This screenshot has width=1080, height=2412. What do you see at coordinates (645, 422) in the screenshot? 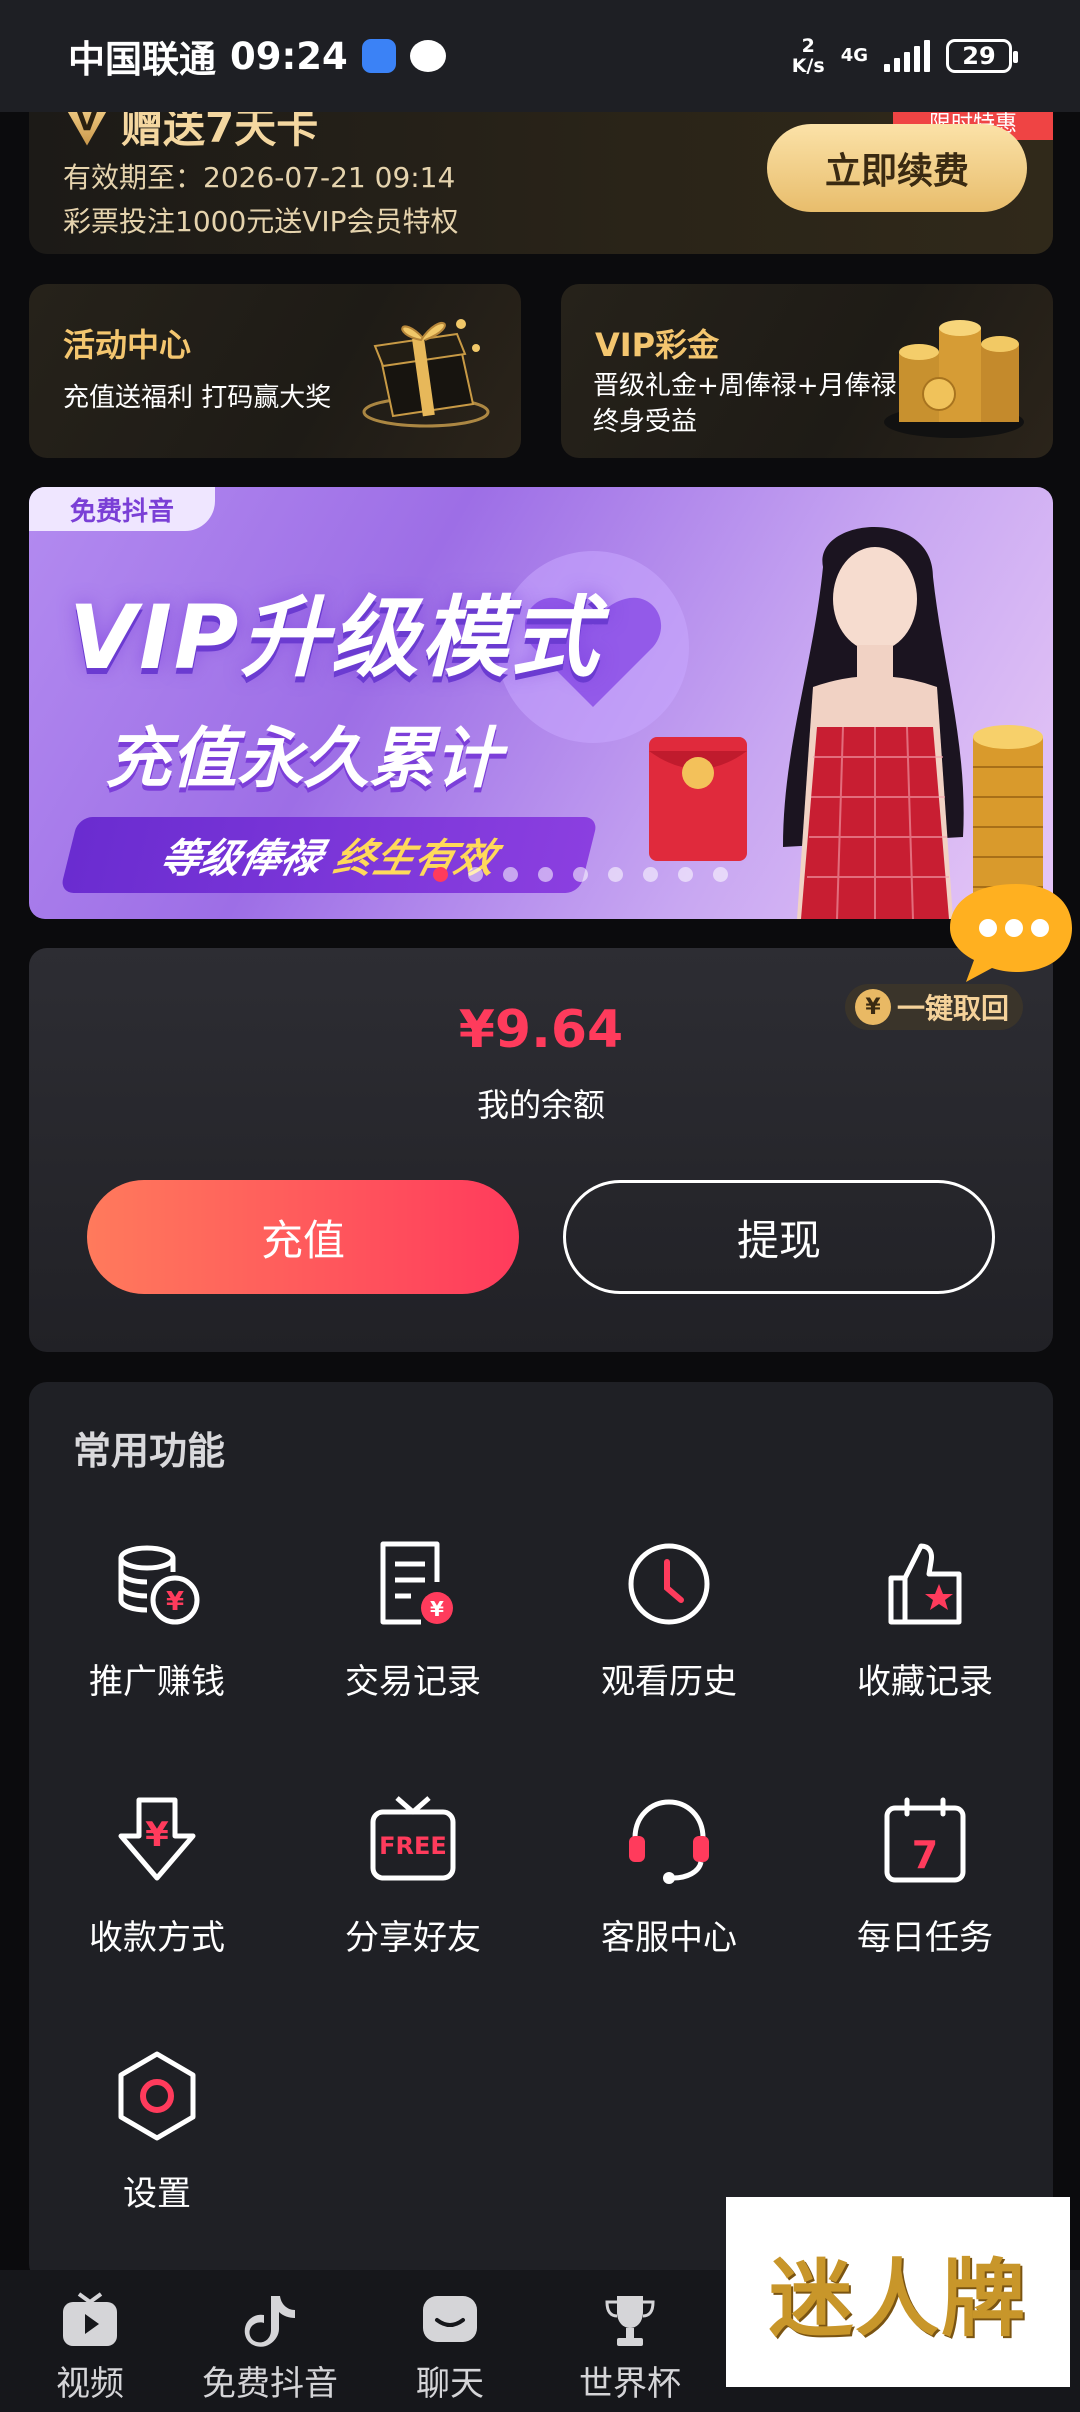
I see `vip-bonus-subtitle-line2: 终身受益` at bounding box center [645, 422].